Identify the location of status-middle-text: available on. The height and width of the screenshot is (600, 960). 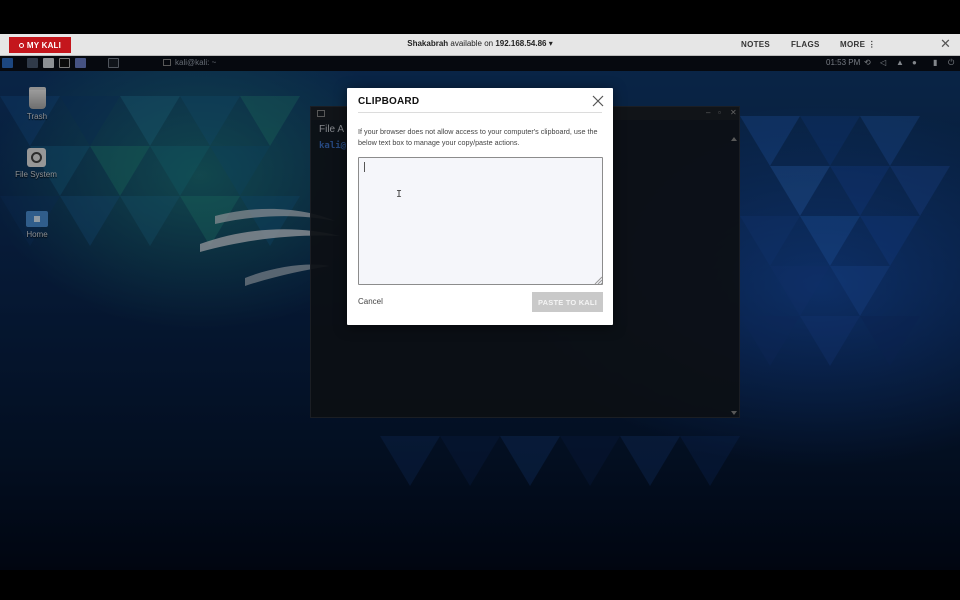
(472, 43).